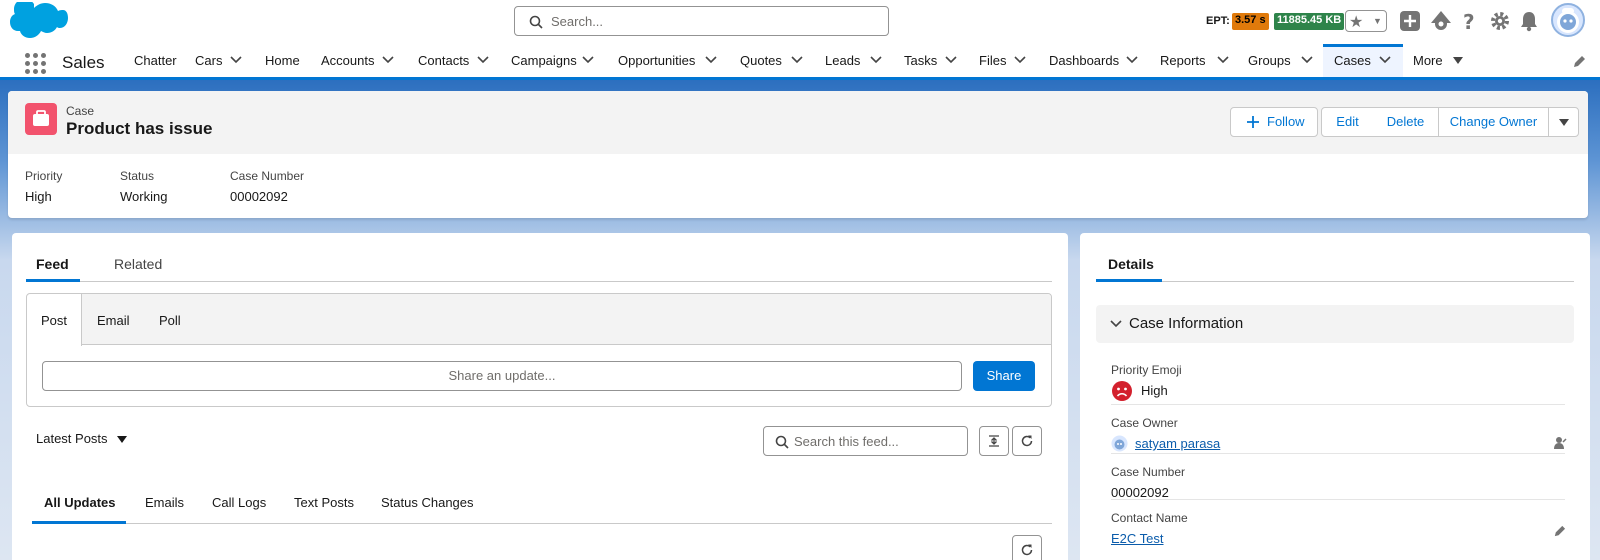  I want to click on share-button: Share, so click(1004, 376).